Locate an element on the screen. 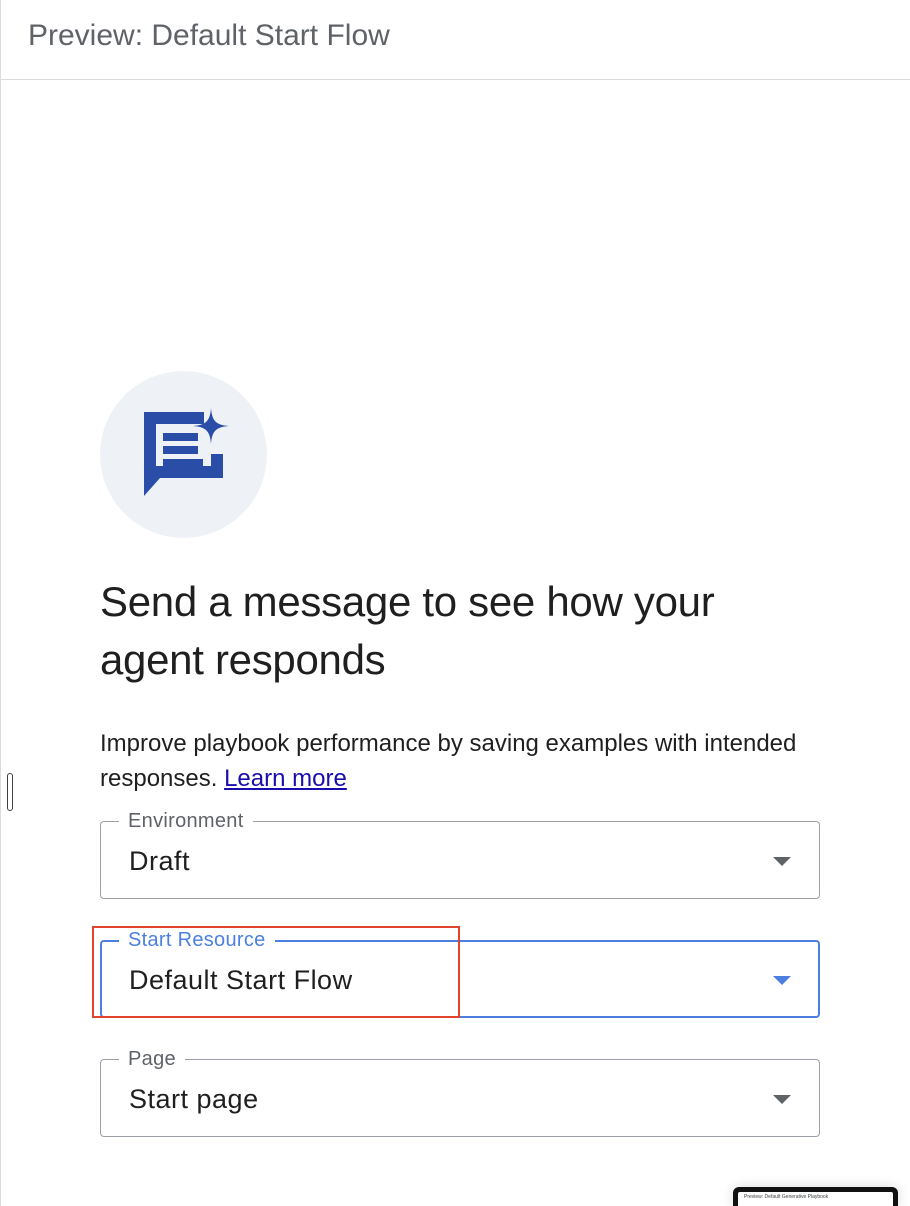 The width and height of the screenshot is (910, 1206). environment-select: Environment Draft is located at coordinates (460, 854).